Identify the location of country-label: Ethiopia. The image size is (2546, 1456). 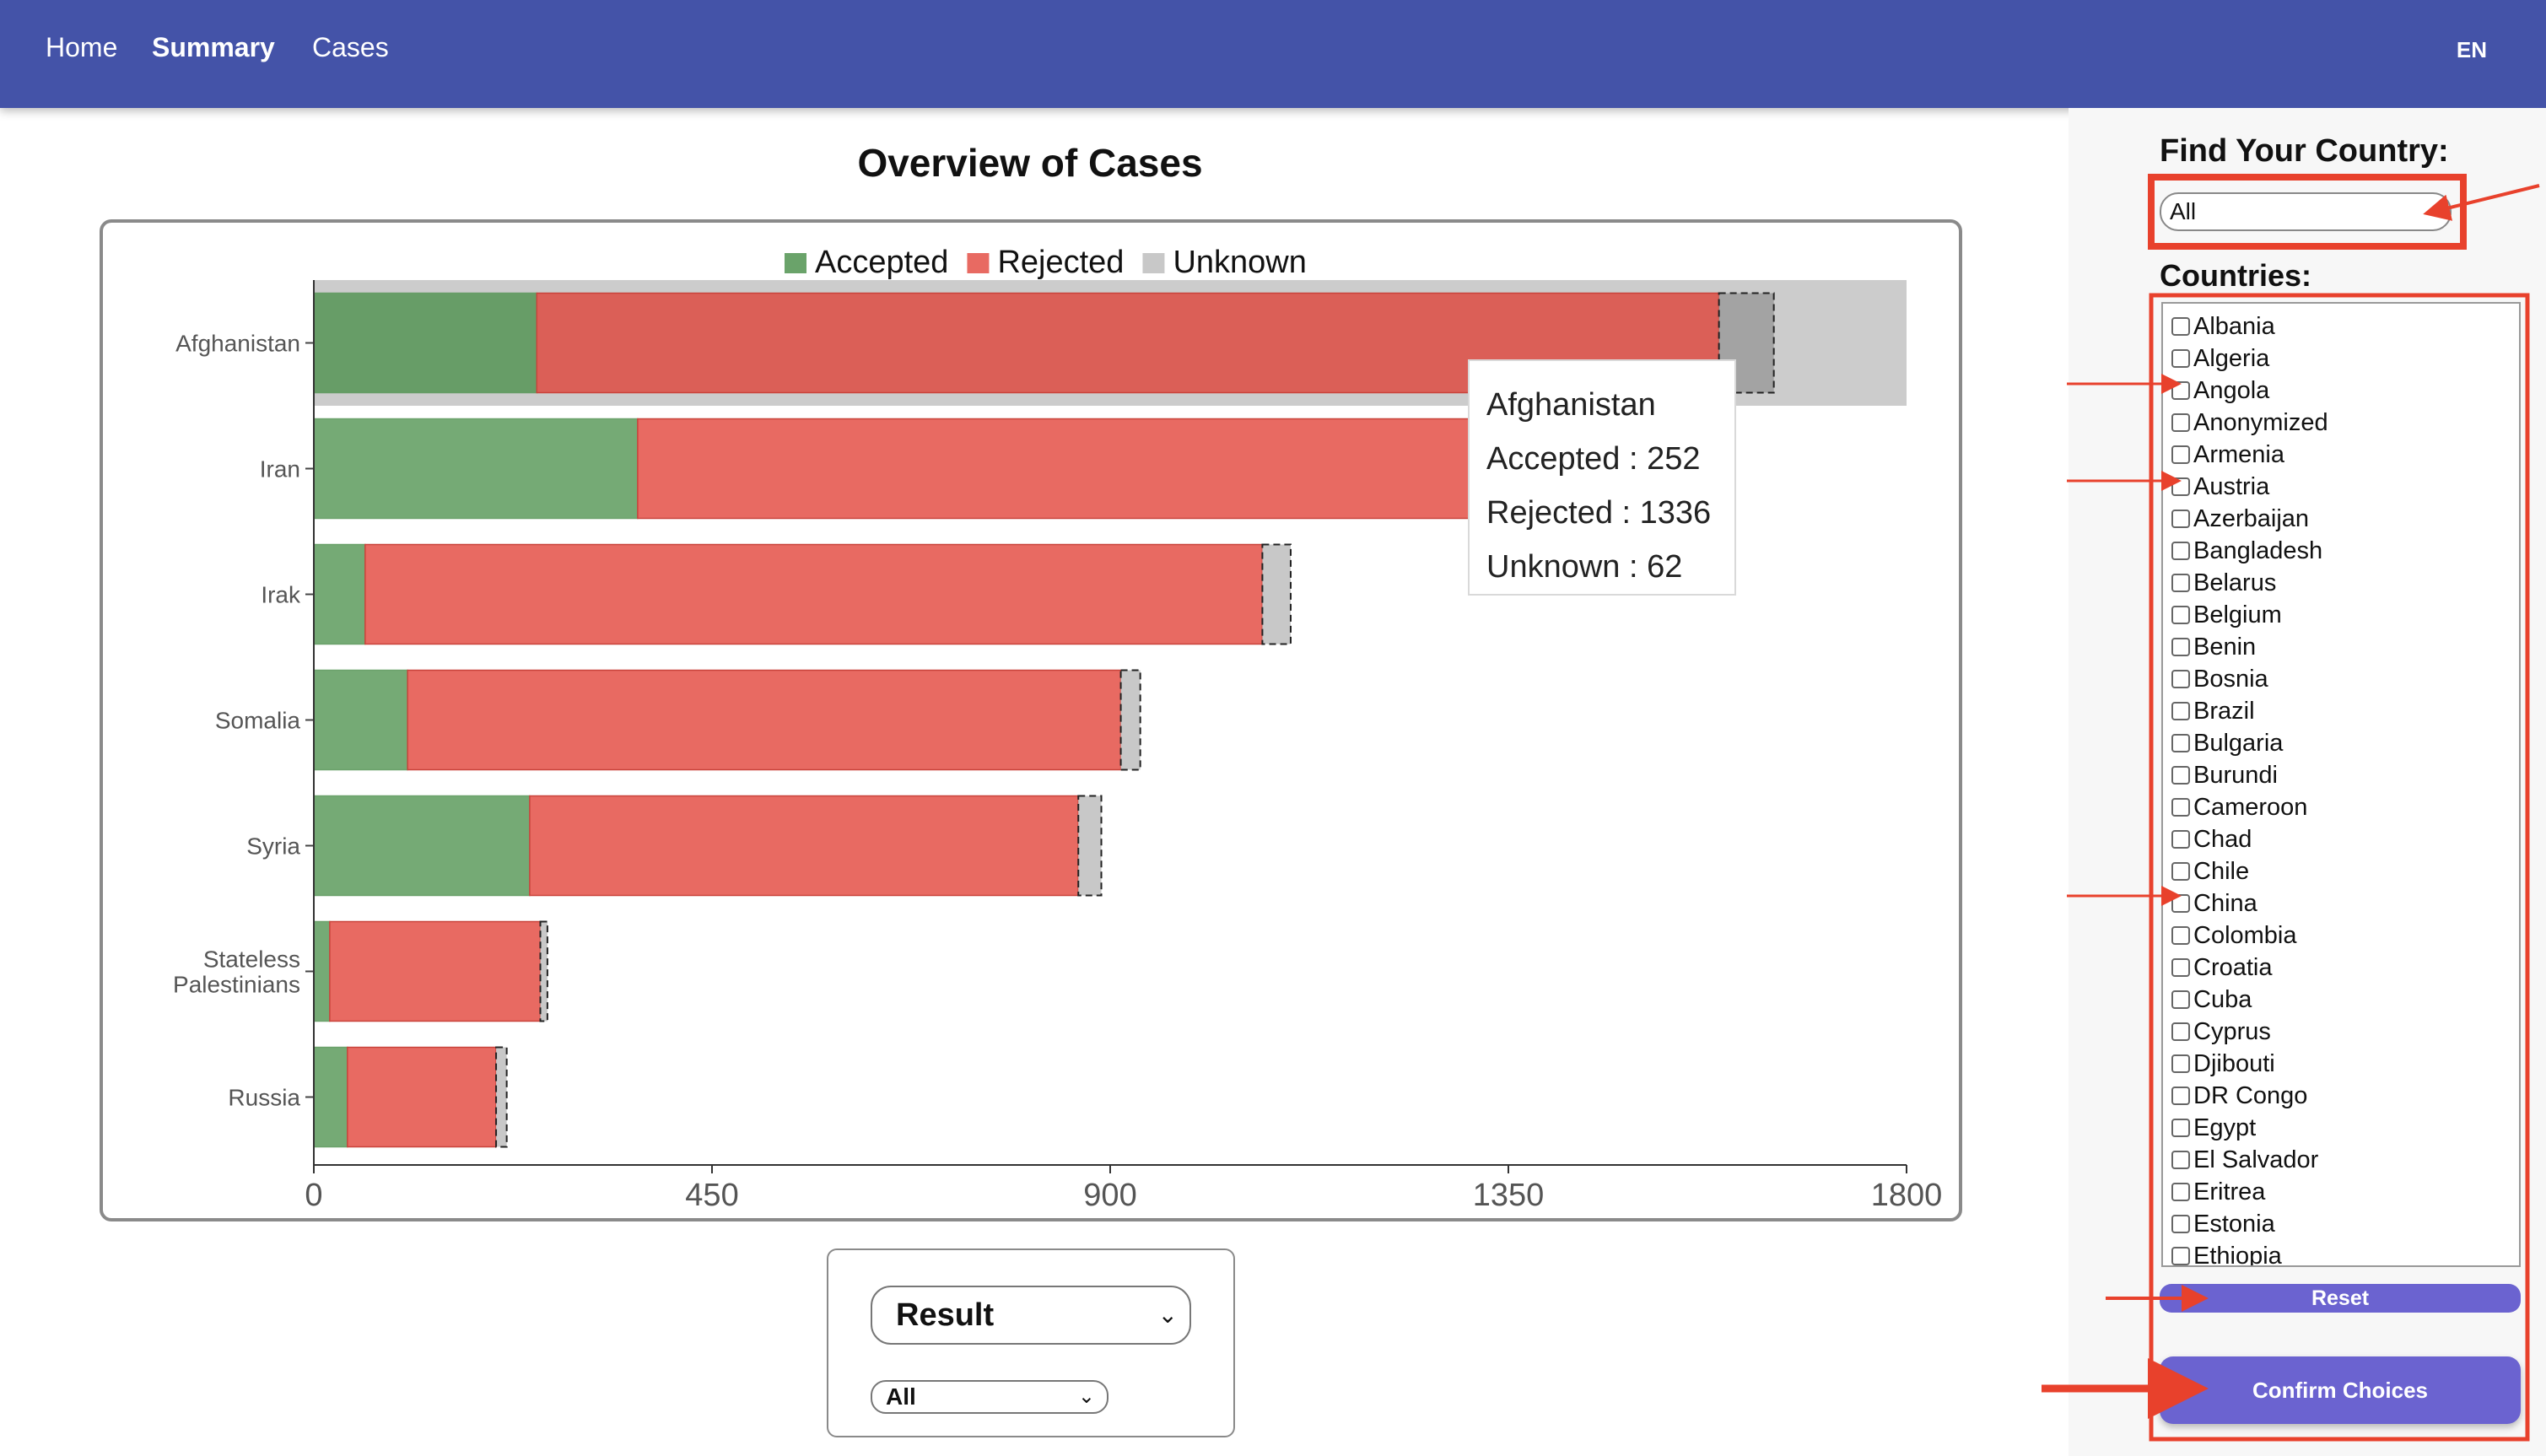
(2237, 1255).